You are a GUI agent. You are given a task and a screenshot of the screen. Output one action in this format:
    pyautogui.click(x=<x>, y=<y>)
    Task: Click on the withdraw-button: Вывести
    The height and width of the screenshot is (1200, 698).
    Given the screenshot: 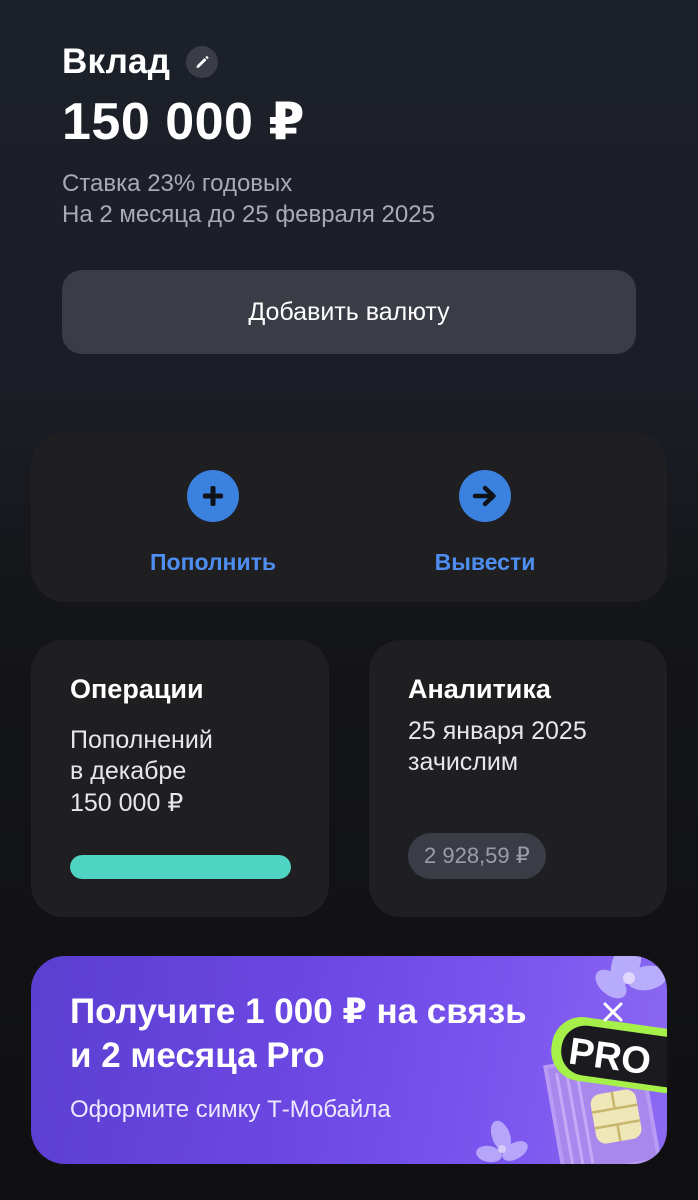 What is the action you would take?
    pyautogui.click(x=485, y=523)
    